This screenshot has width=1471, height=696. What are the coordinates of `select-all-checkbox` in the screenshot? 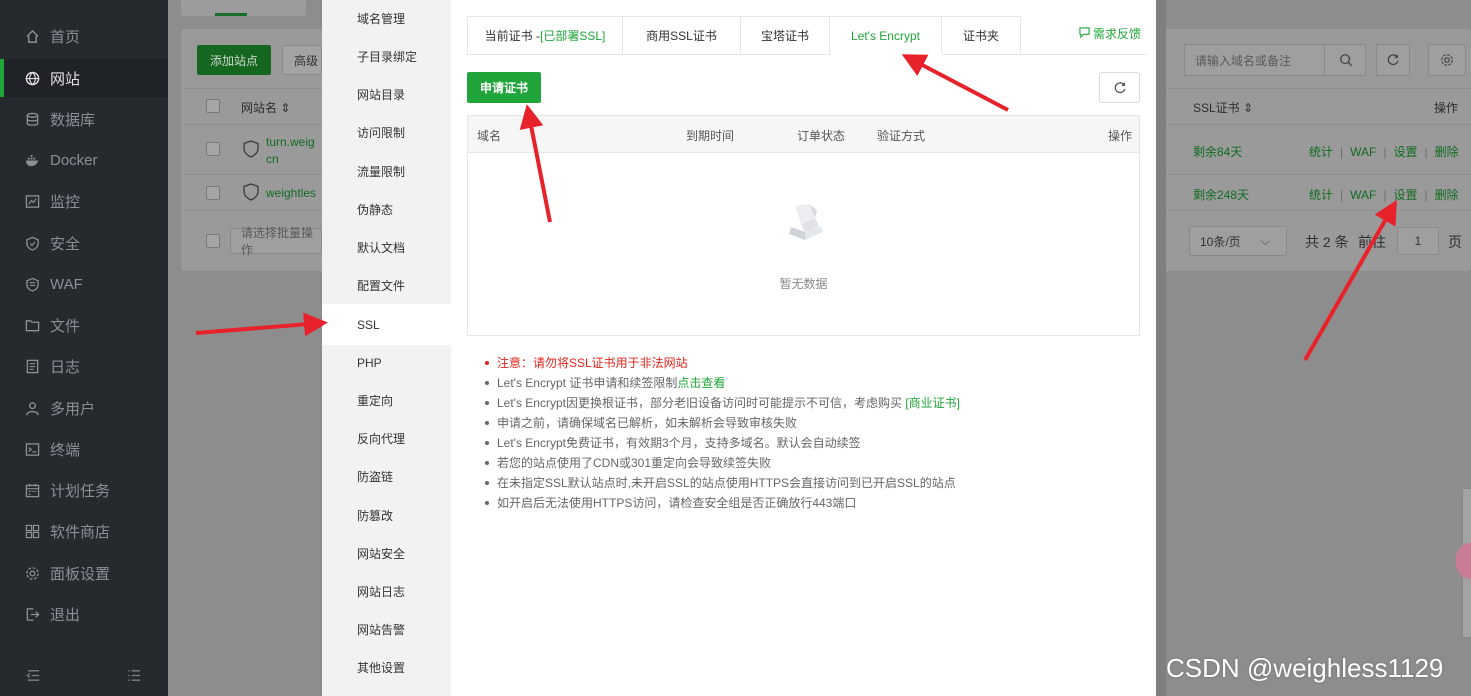 It's located at (213, 106).